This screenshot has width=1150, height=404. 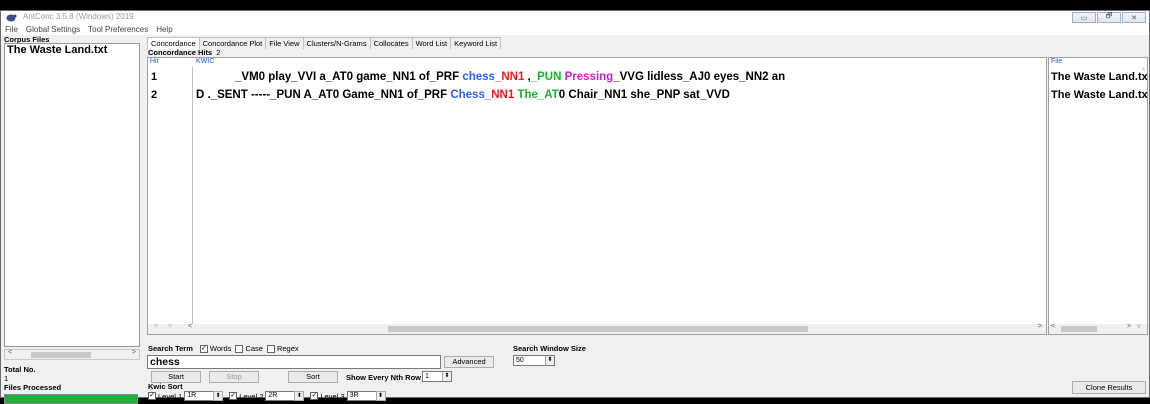 What do you see at coordinates (699, 77) in the screenshot?
I see `kwic-right-context: _VVG lidless_AJ0 eyes_NN2 an` at bounding box center [699, 77].